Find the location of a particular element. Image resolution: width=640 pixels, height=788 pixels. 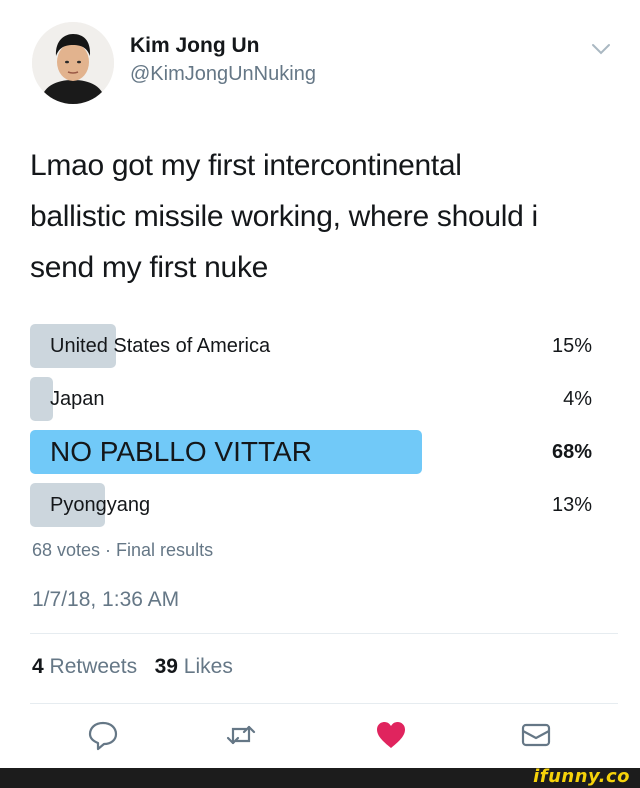

poll-option-label: United States of America is located at coordinates (160, 346).